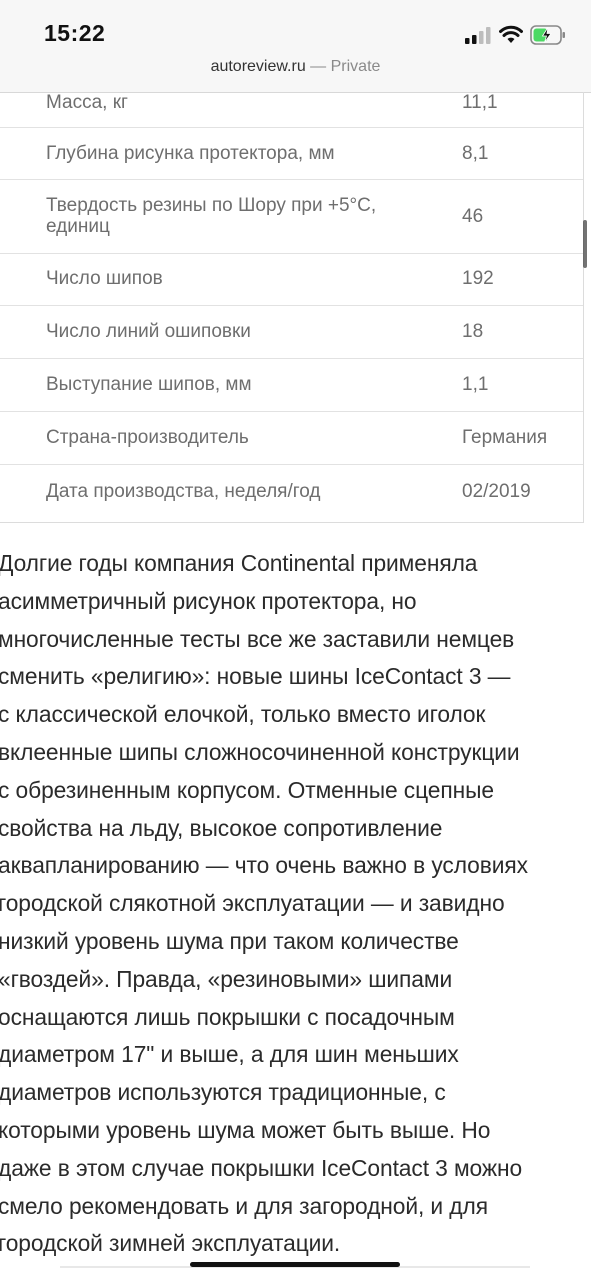  I want to click on status-bar: 15:22 autoreview.ru — Private, so click(295, 46).